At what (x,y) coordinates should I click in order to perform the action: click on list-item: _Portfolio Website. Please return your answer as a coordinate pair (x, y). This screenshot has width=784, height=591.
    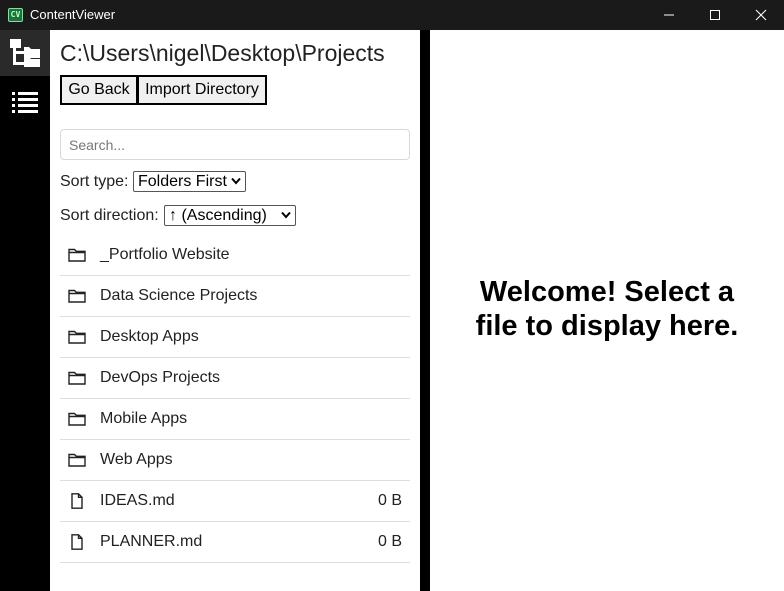
    Looking at the image, I should click on (235, 255).